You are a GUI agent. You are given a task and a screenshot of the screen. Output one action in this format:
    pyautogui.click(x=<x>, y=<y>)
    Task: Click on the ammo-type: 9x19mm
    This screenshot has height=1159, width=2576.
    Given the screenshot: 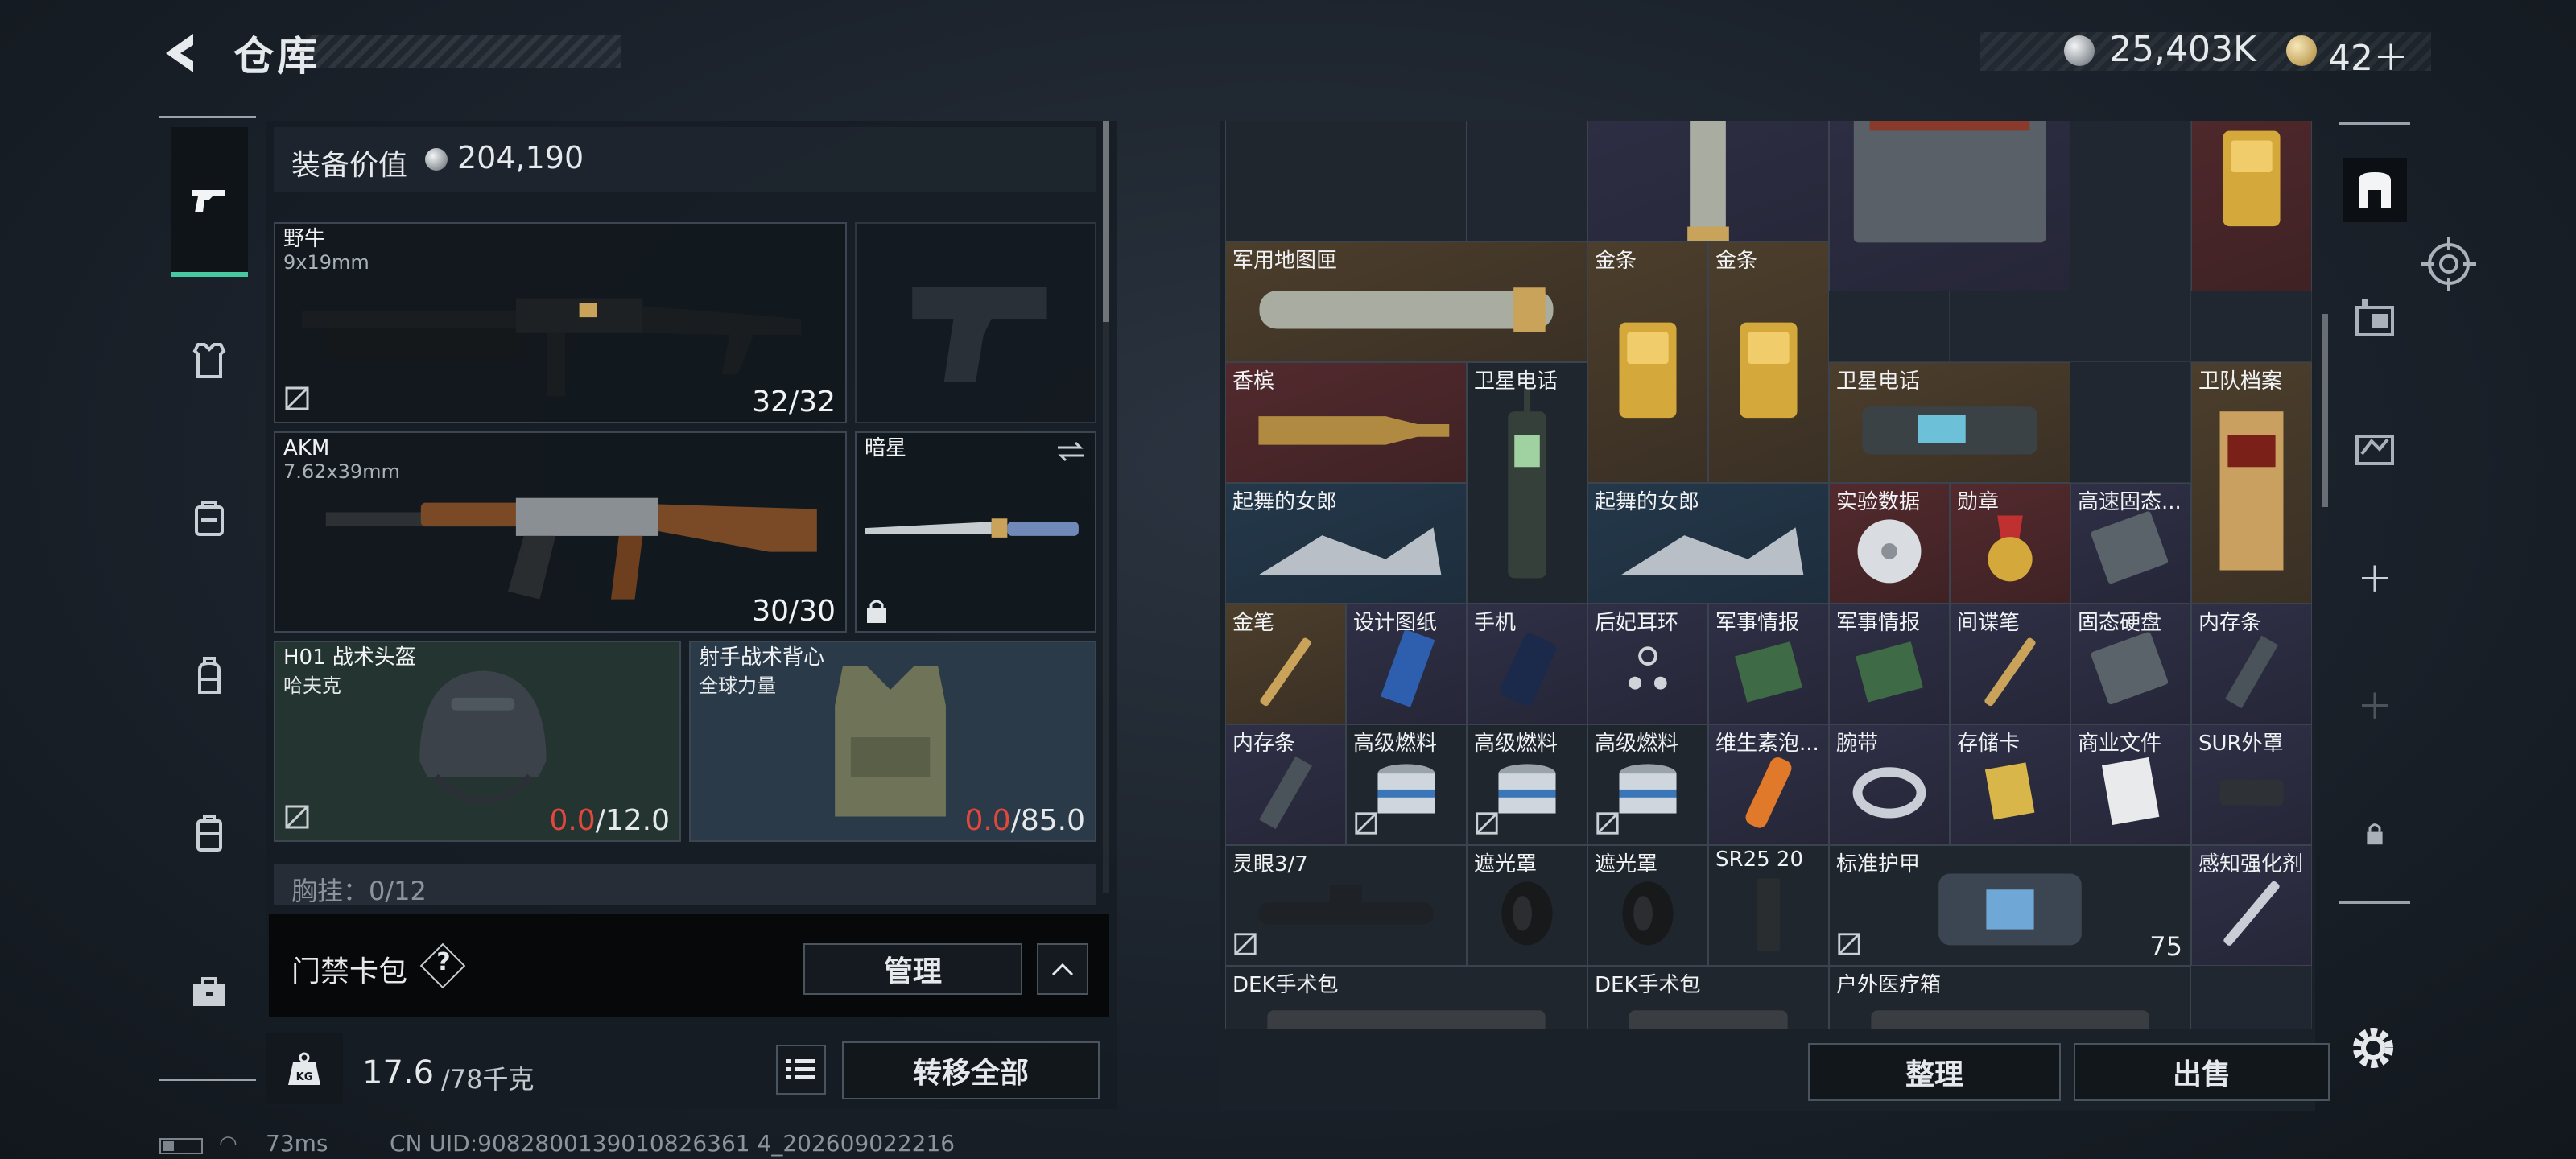 What is the action you would take?
    pyautogui.click(x=326, y=262)
    